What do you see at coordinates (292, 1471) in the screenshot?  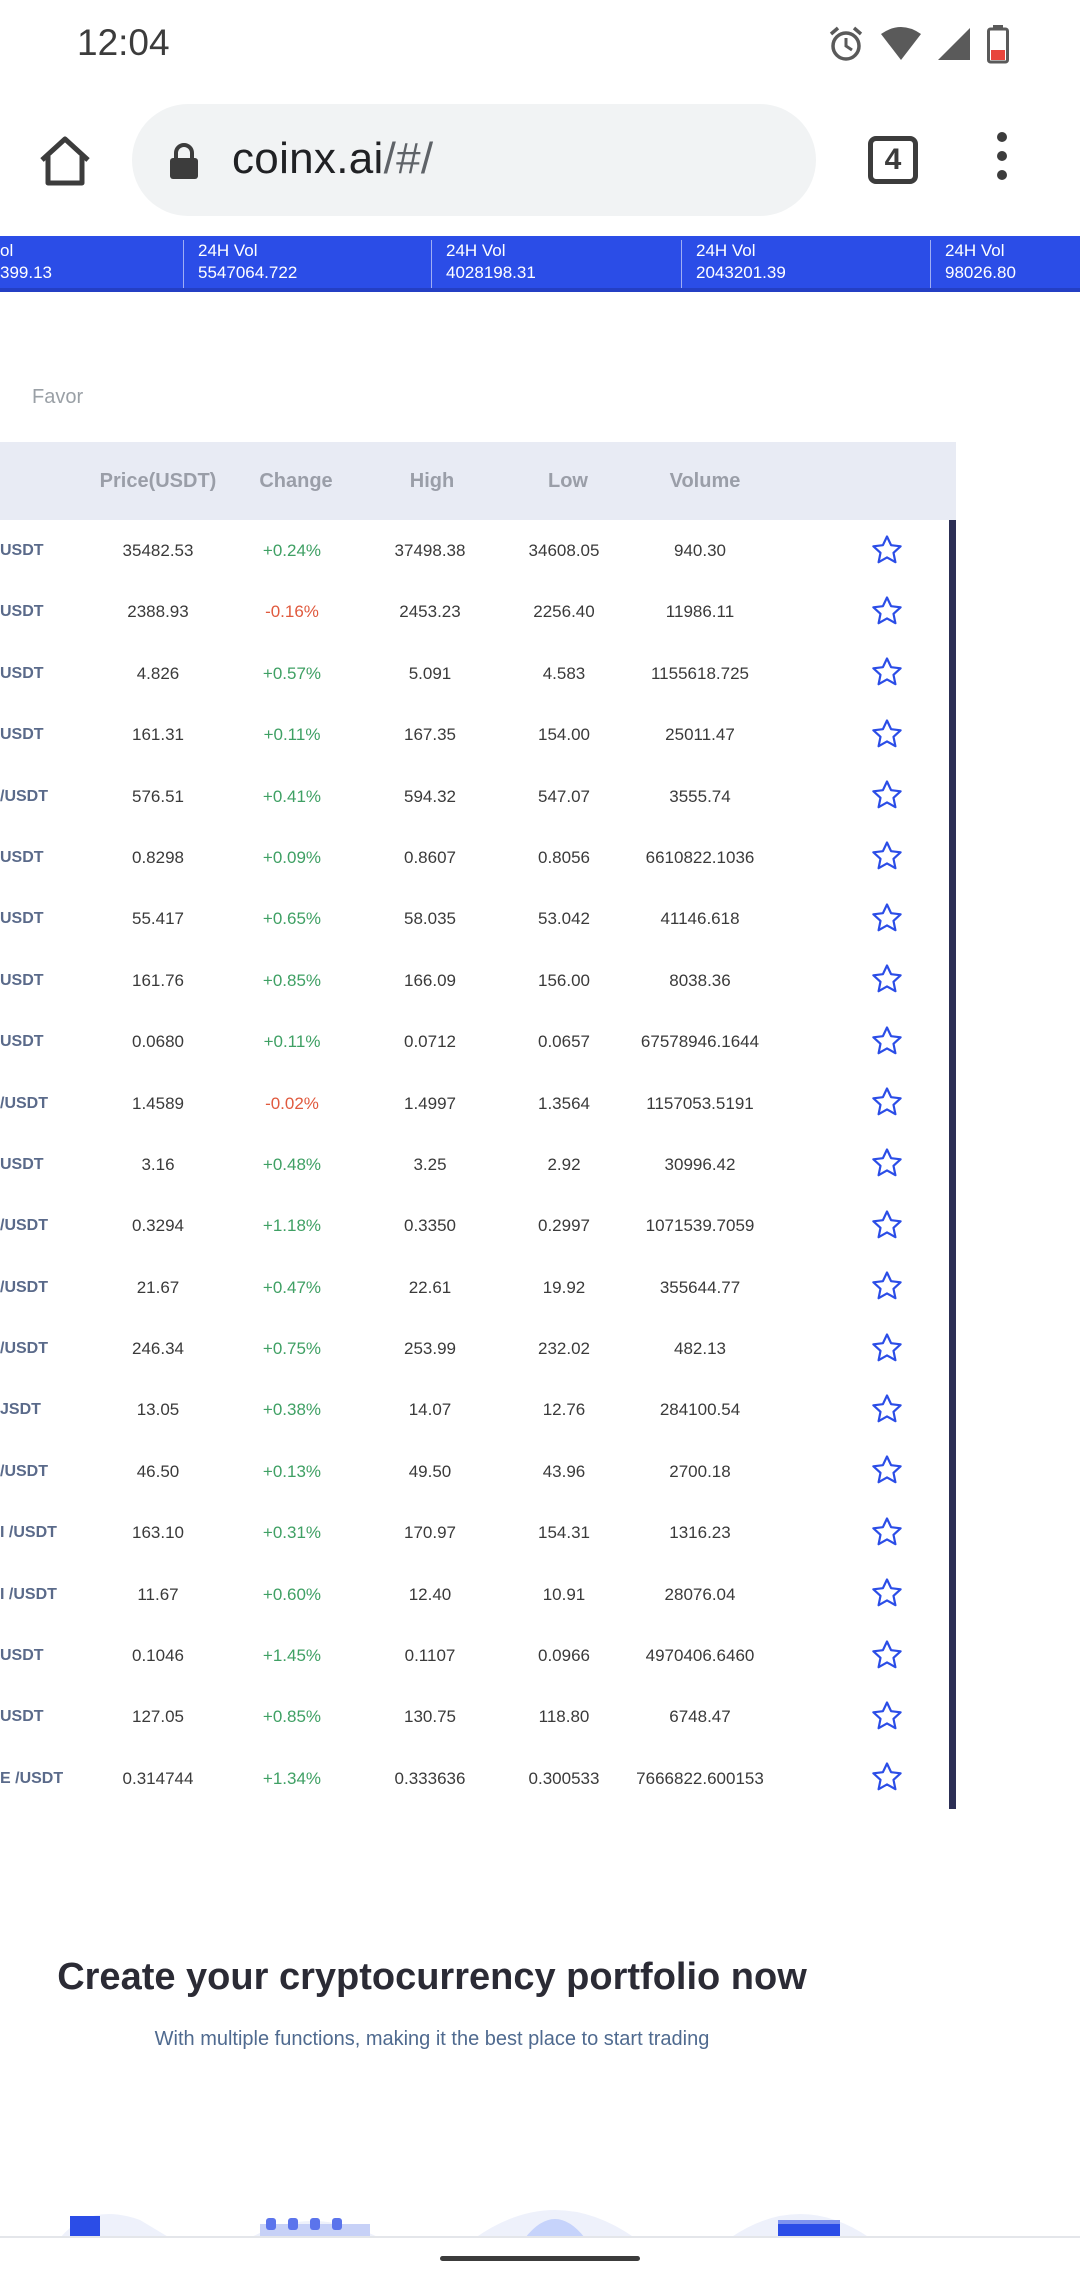 I see `change-cell: +0.13%` at bounding box center [292, 1471].